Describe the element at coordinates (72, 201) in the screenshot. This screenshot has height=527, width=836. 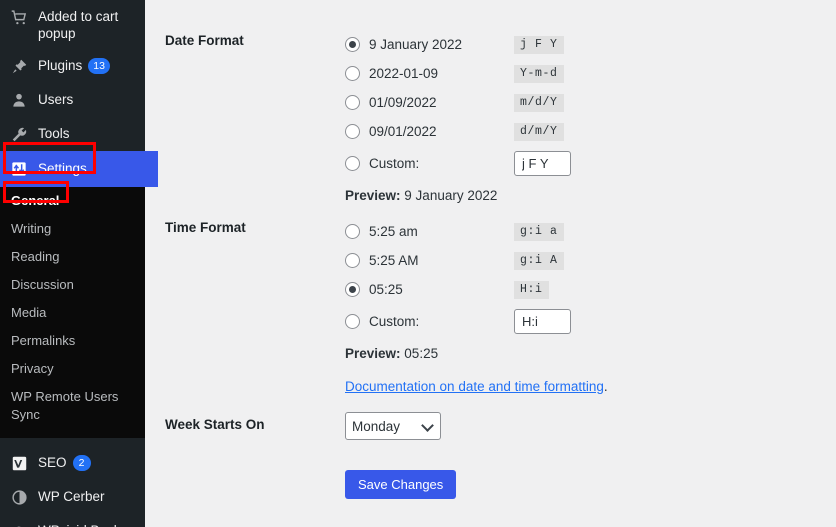
I see `sidebar-item-general: General` at that location.